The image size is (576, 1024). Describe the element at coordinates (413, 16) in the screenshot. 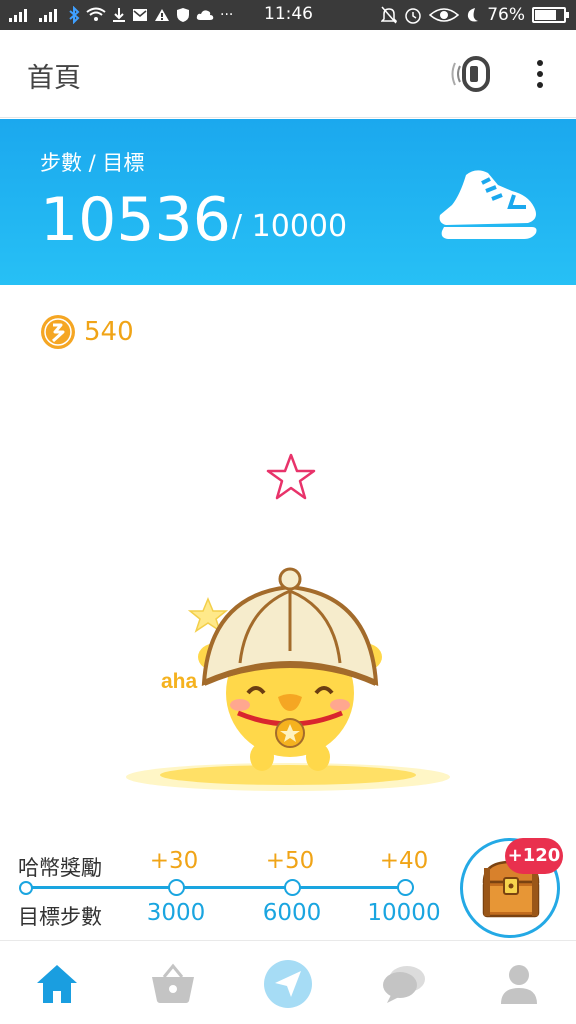

I see `alarm-icon` at that location.